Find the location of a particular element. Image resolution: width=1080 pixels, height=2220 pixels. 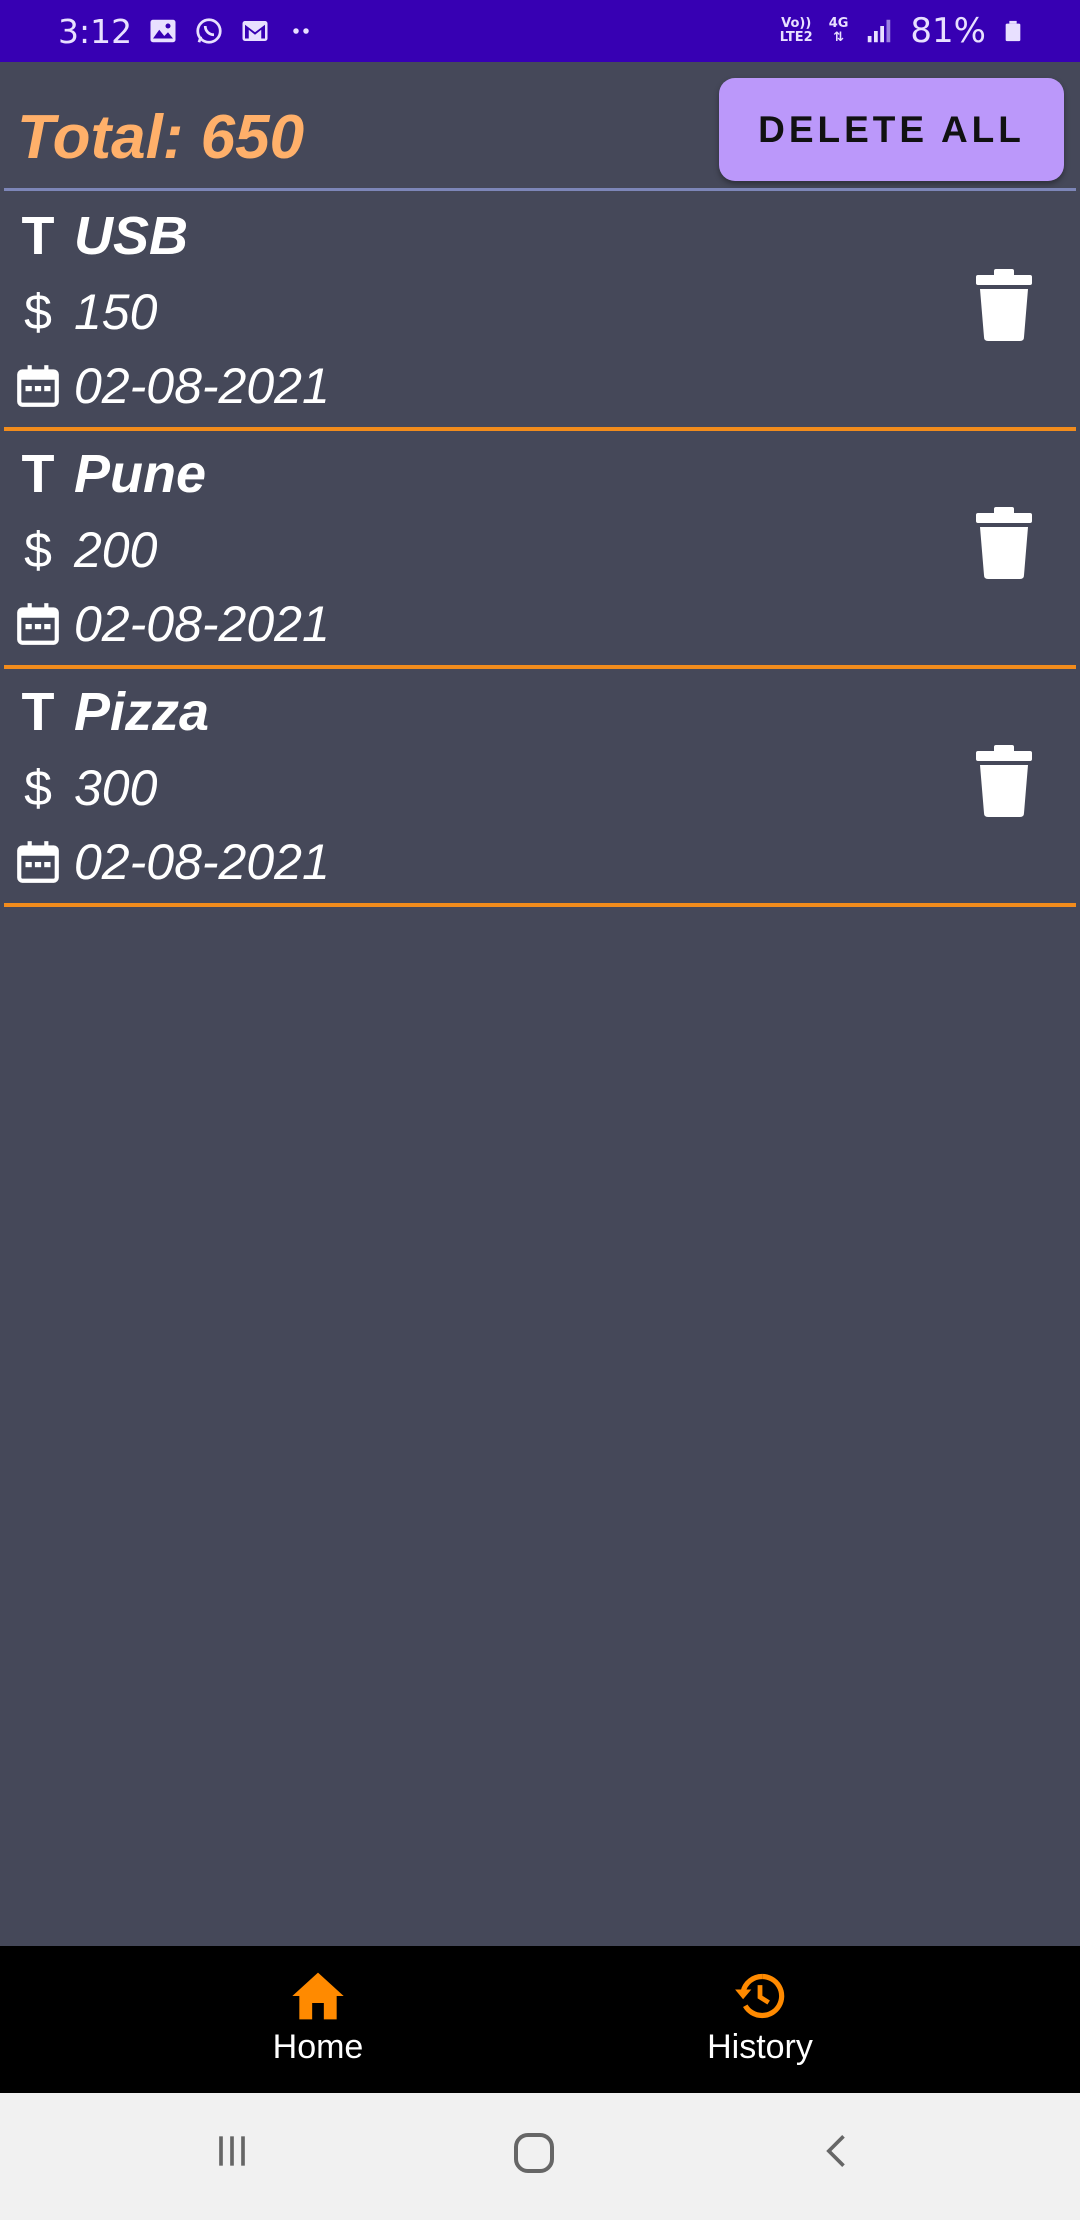

expense-amount: 300 is located at coordinates (116, 788).